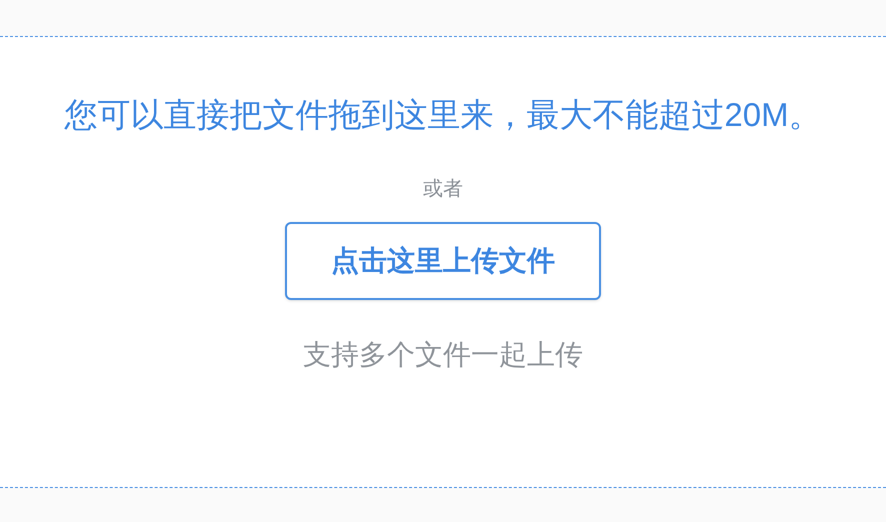 This screenshot has height=522, width=886. What do you see at coordinates (443, 115) in the screenshot?
I see `drop-message: 您可以直接把文件拖到这里来，最大不能超过20M。` at bounding box center [443, 115].